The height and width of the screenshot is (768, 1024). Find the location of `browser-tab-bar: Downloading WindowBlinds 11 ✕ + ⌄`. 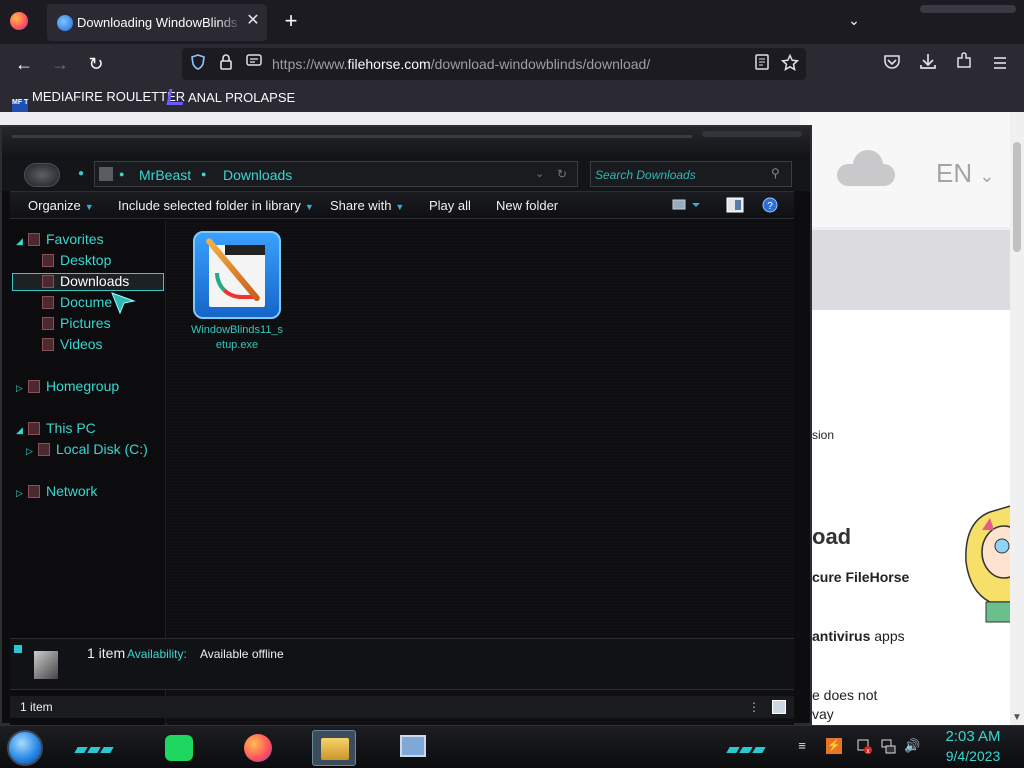

browser-tab-bar: Downloading WindowBlinds 11 ✕ + ⌄ is located at coordinates (512, 22).